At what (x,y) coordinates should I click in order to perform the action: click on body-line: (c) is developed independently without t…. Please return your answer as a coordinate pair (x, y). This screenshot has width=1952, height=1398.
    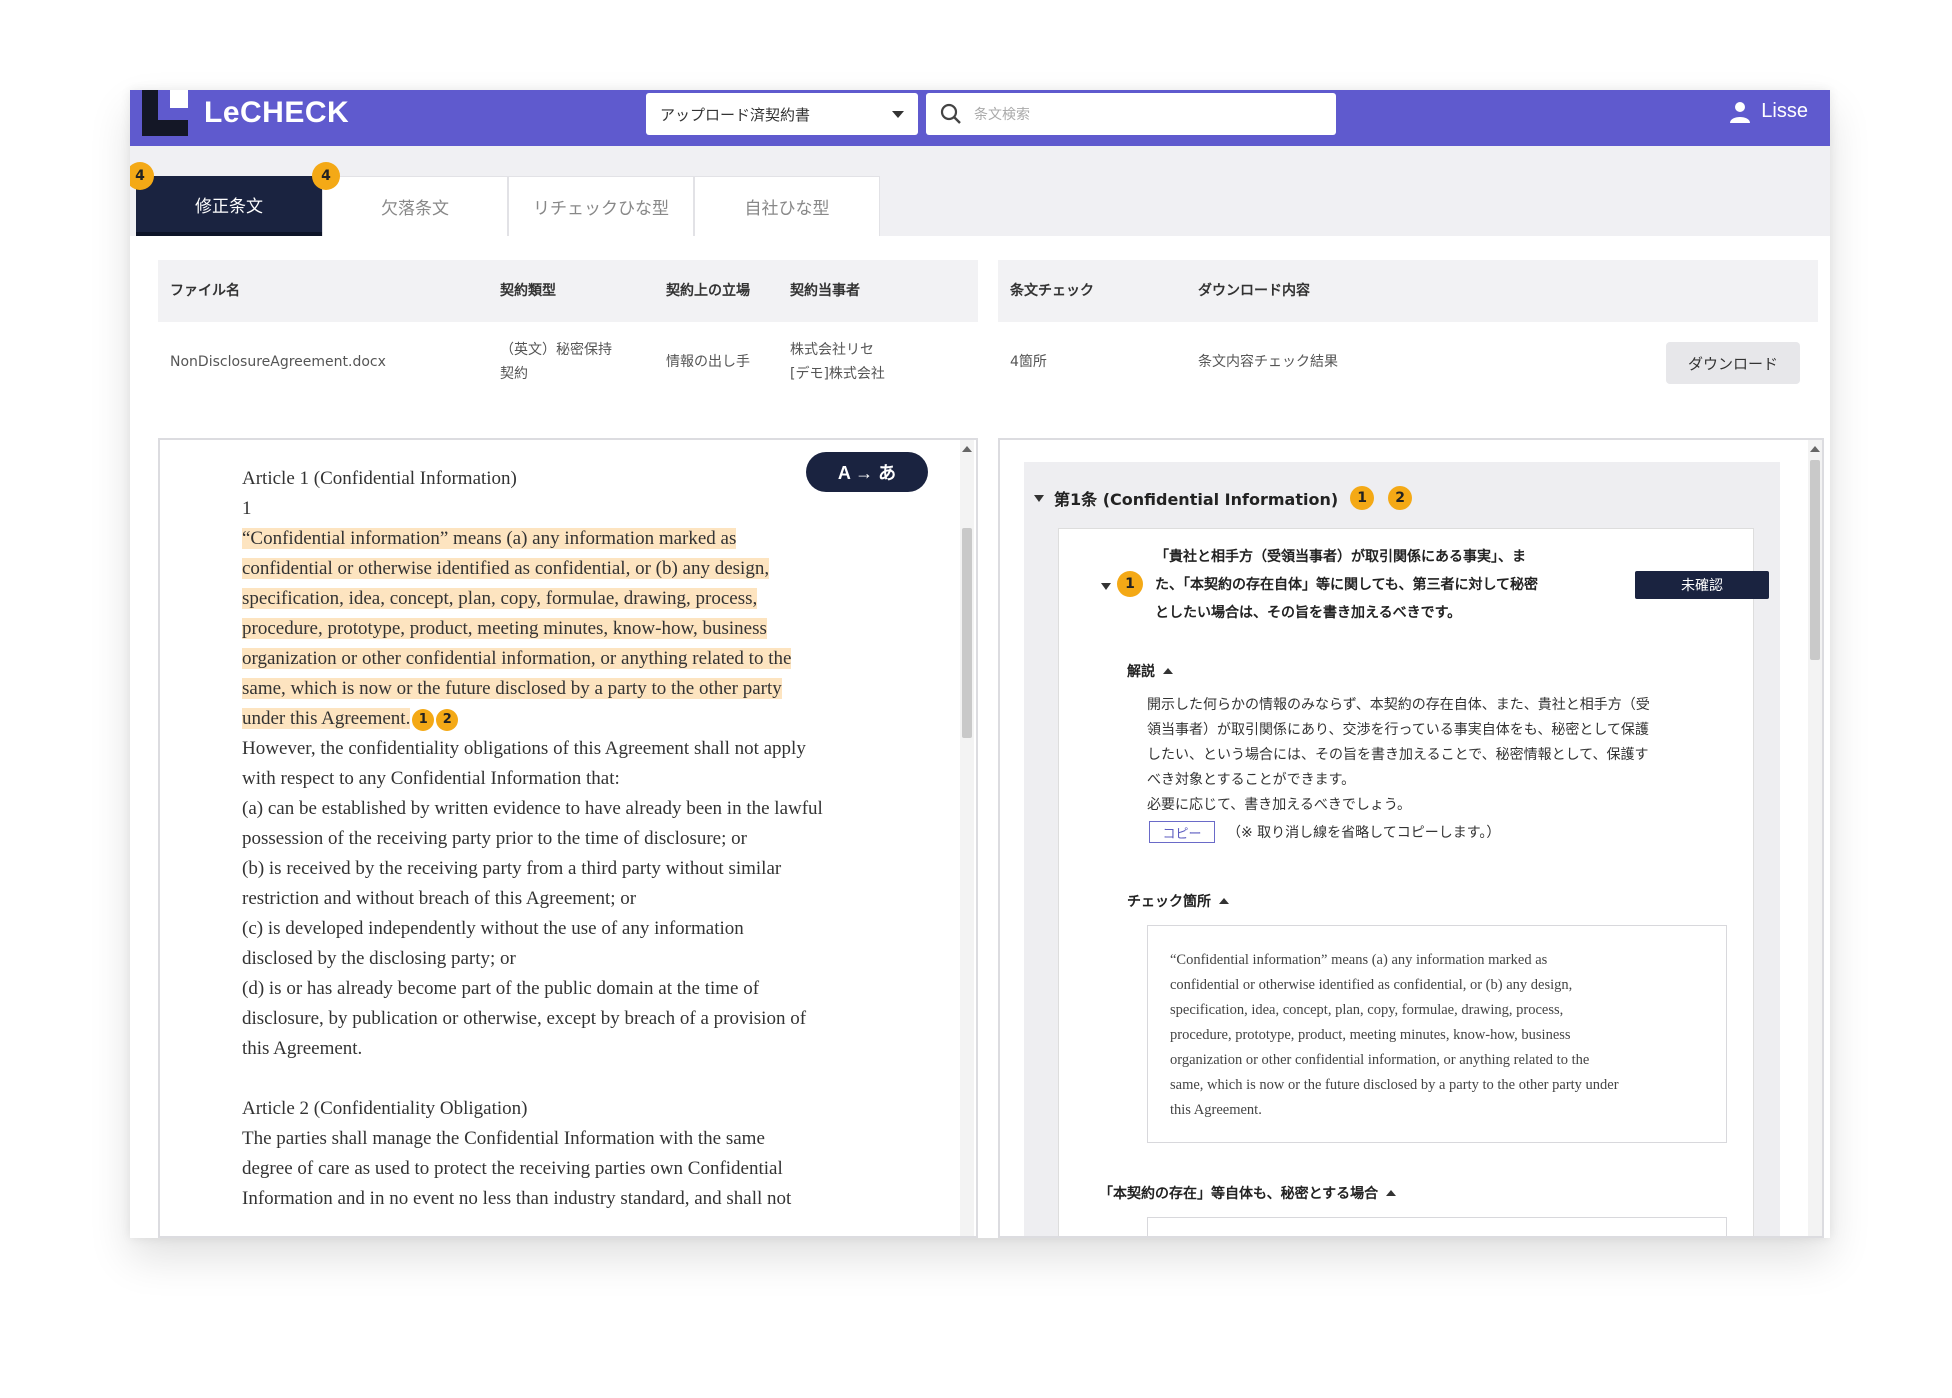
    Looking at the image, I should click on (493, 928).